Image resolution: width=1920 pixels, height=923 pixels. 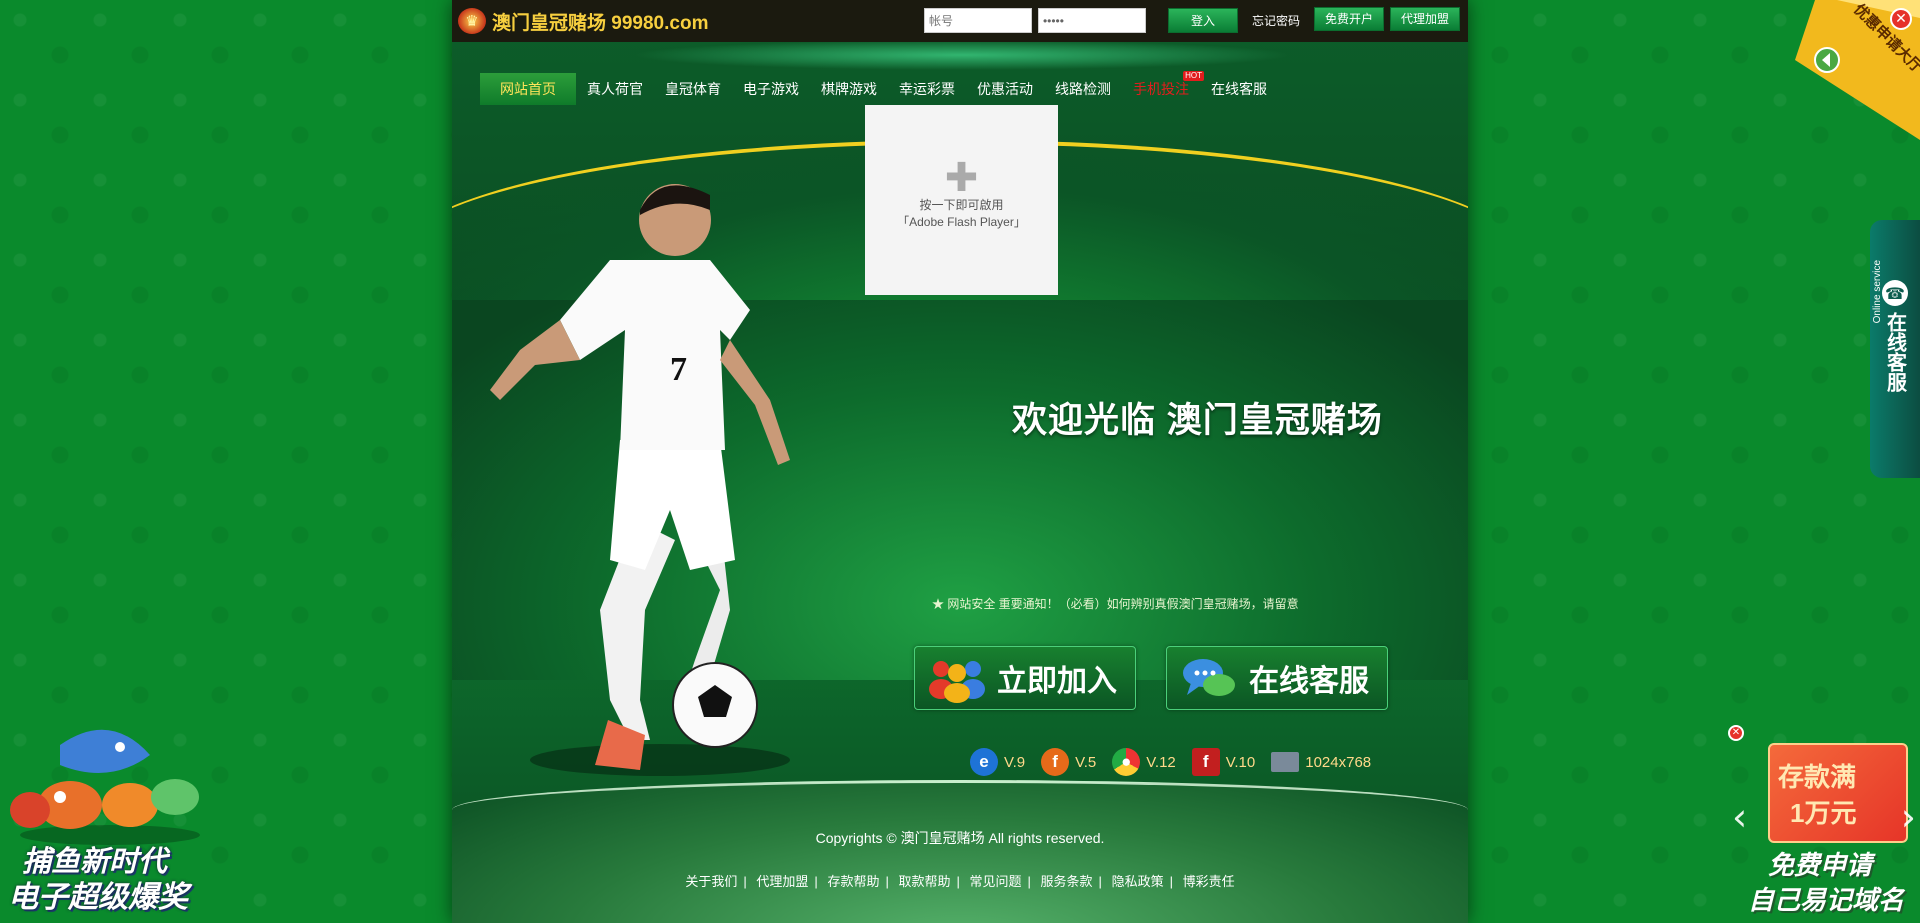 I want to click on footer-link-terms: 服务条款, so click(x=1067, y=881).